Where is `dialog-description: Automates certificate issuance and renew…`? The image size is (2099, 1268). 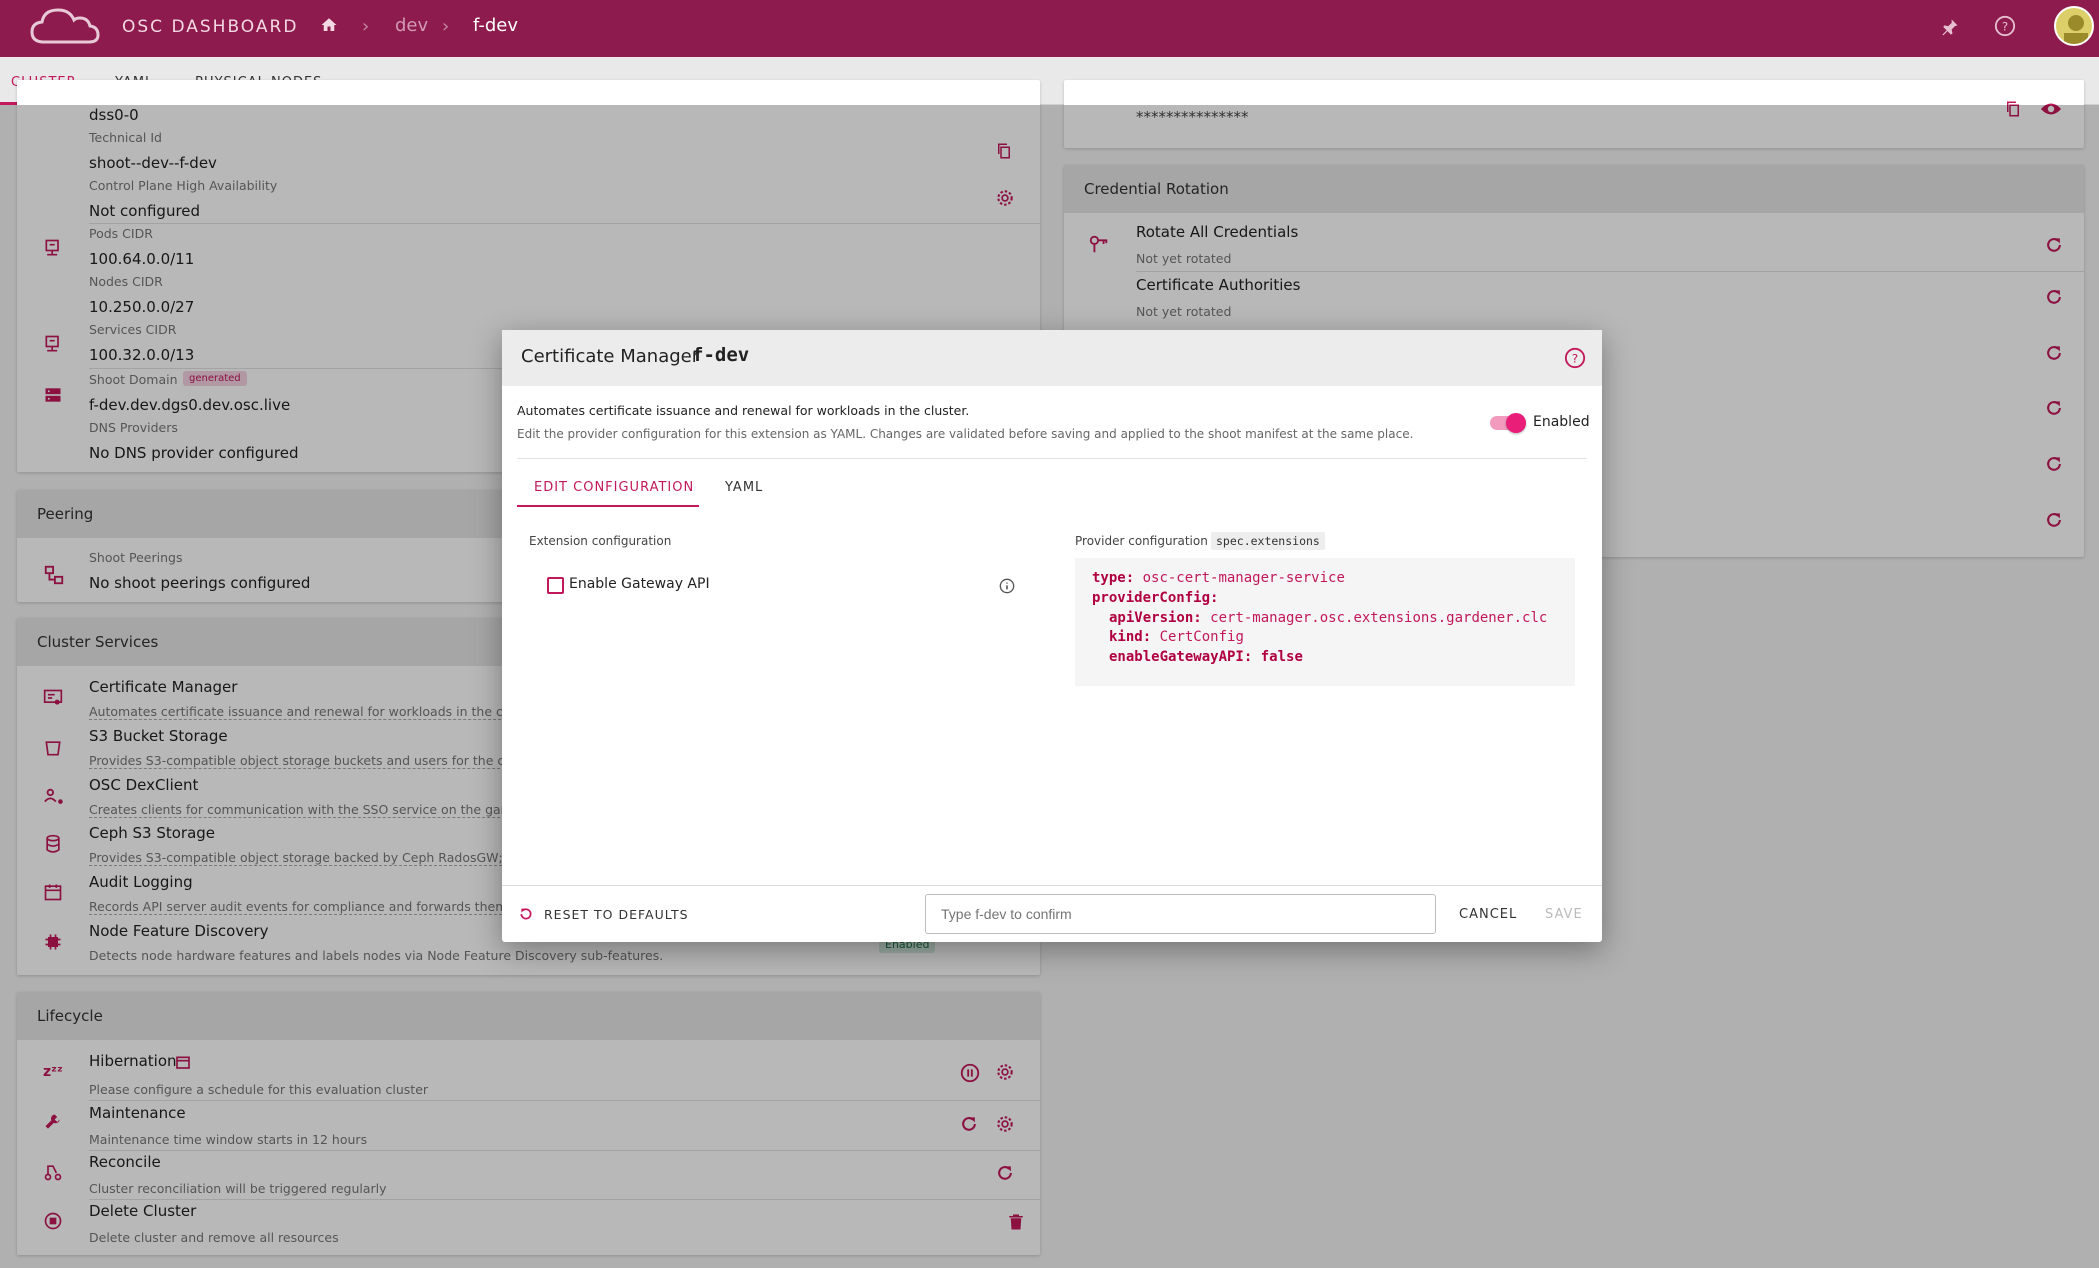
dialog-description: Automates certificate issuance and renew… is located at coordinates (743, 410).